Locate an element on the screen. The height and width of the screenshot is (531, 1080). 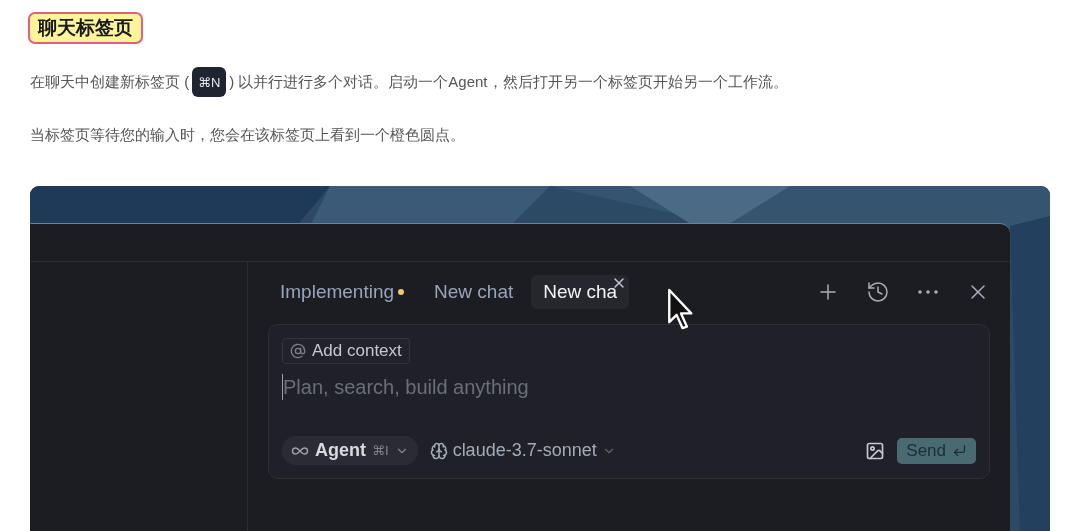
chat-tab: New cha is located at coordinates (580, 292).